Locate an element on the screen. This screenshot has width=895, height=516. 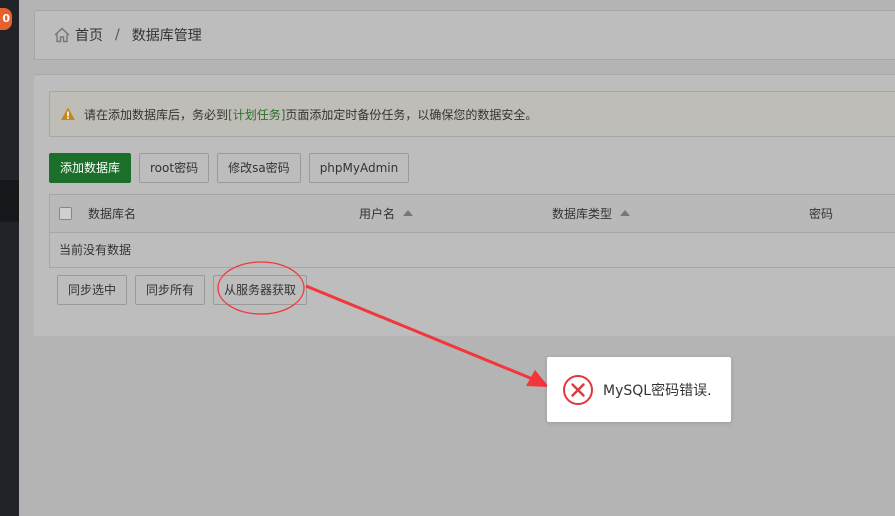
footer-buttons: 同步选中 同步所有 从服务器获取 is located at coordinates (182, 290).